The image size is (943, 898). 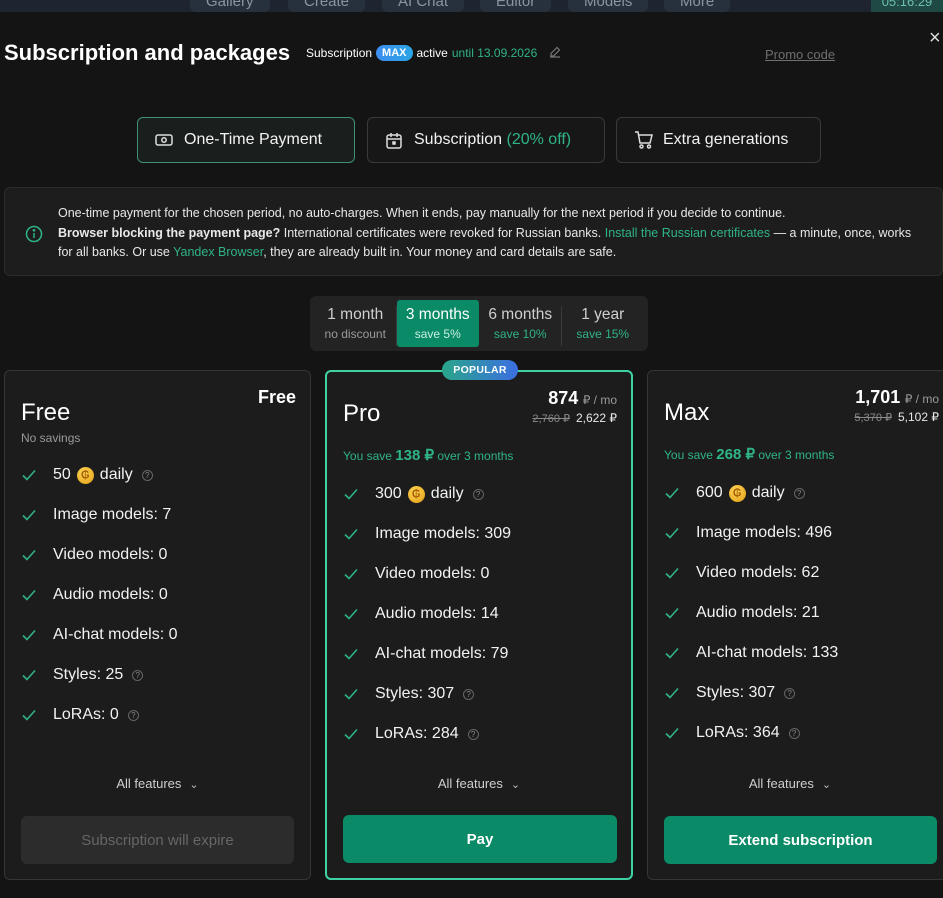 I want to click on plan-price: Free, so click(x=276, y=397).